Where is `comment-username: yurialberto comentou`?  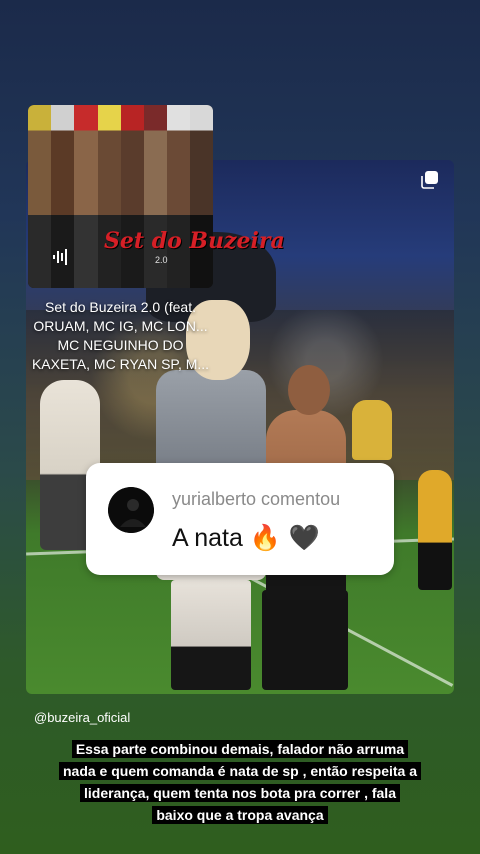 comment-username: yurialberto comentou is located at coordinates (256, 499).